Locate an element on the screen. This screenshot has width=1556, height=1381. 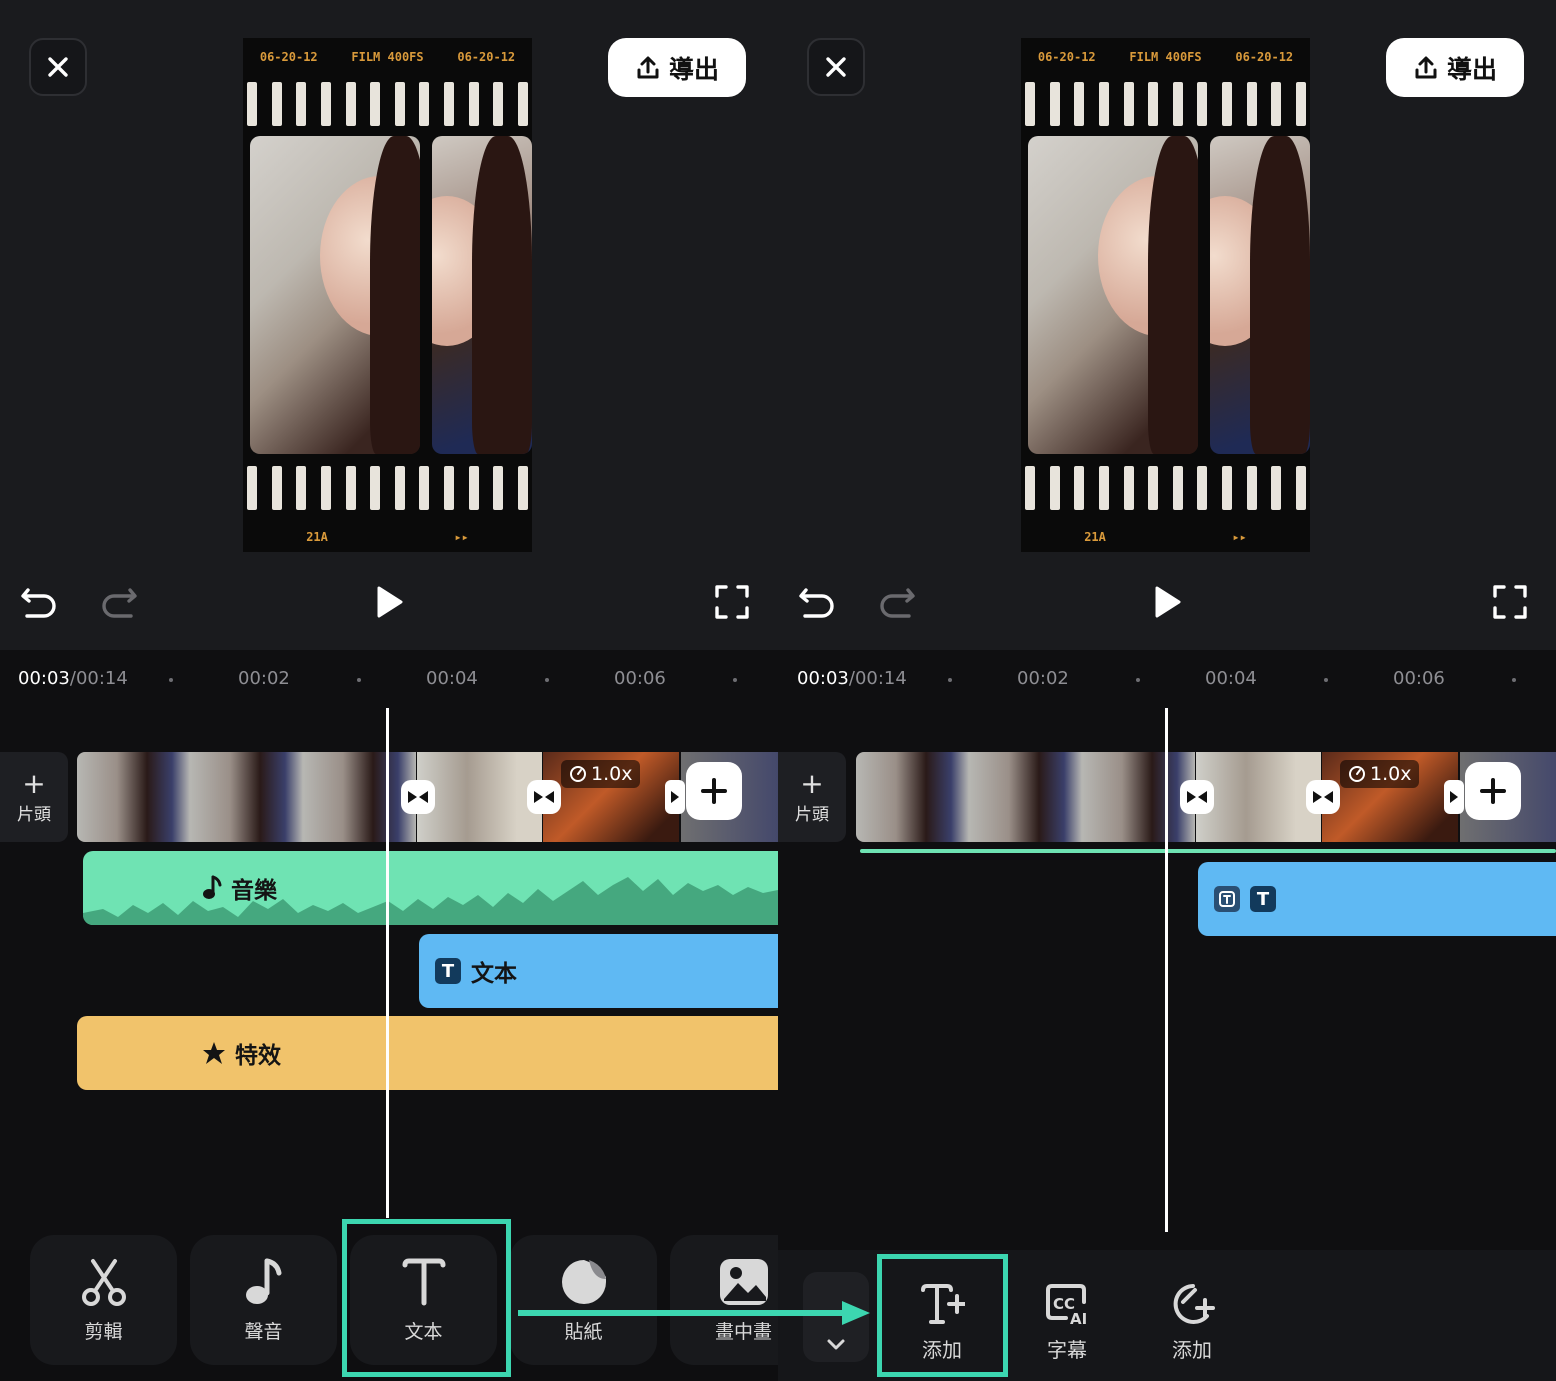
ruler-tick: 00:06 is located at coordinates (640, 678).